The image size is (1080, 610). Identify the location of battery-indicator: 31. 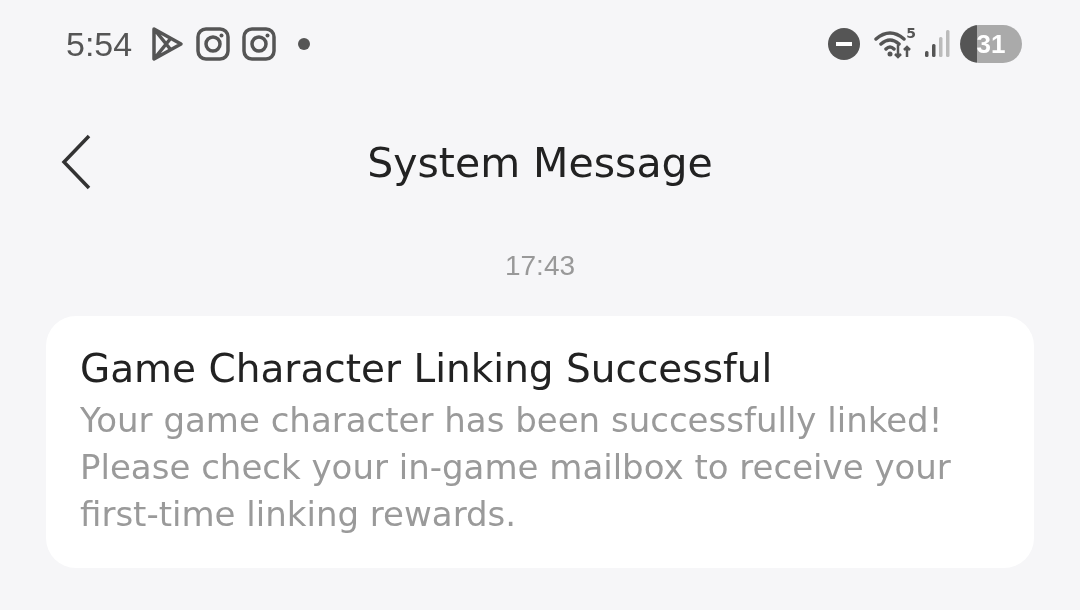
(991, 44).